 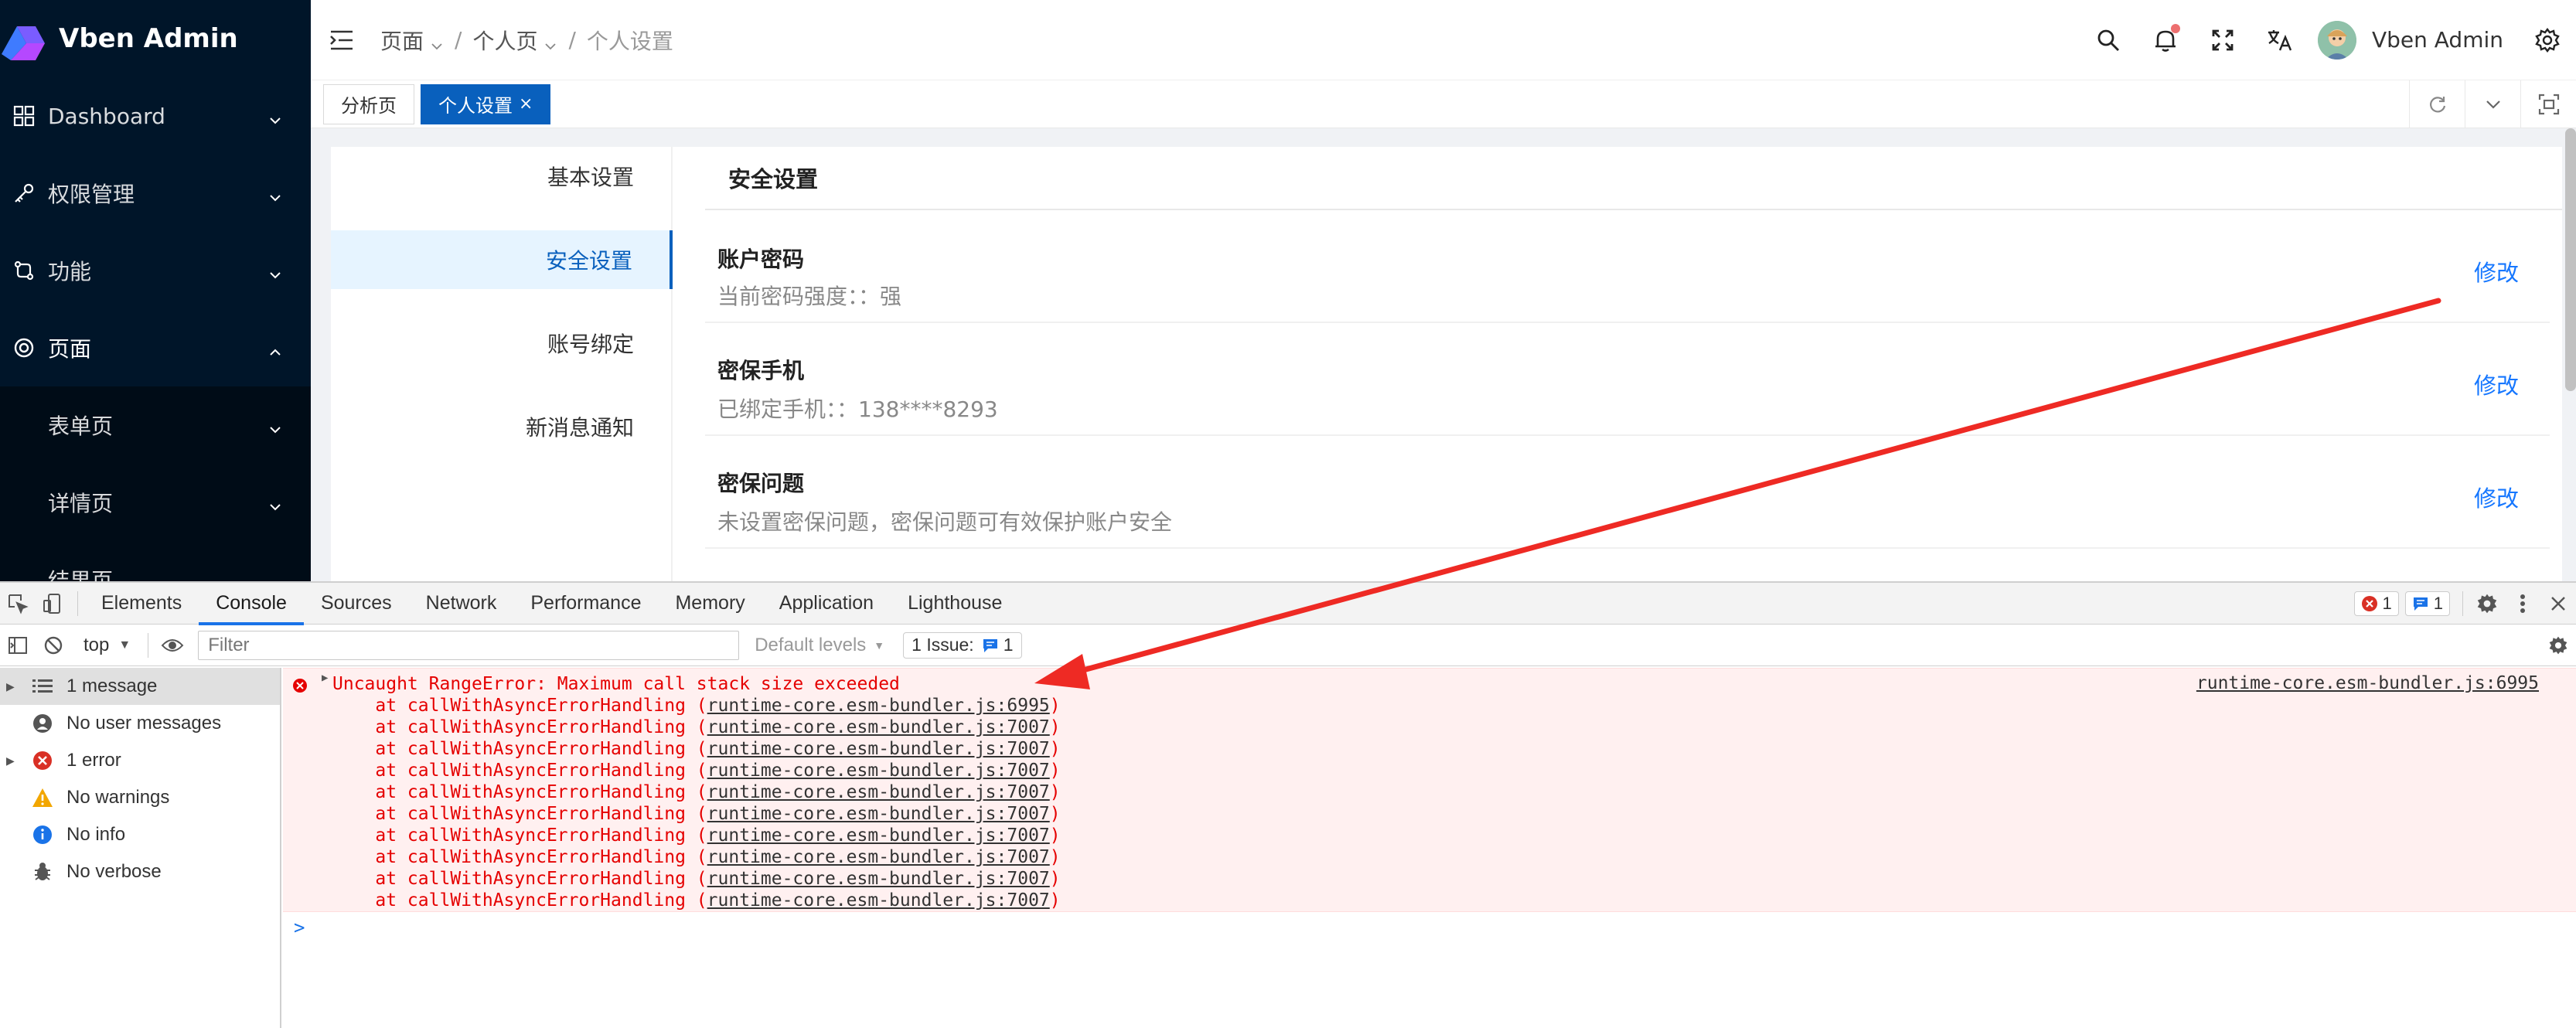 I want to click on devtools-tab-network: Network, so click(x=462, y=604).